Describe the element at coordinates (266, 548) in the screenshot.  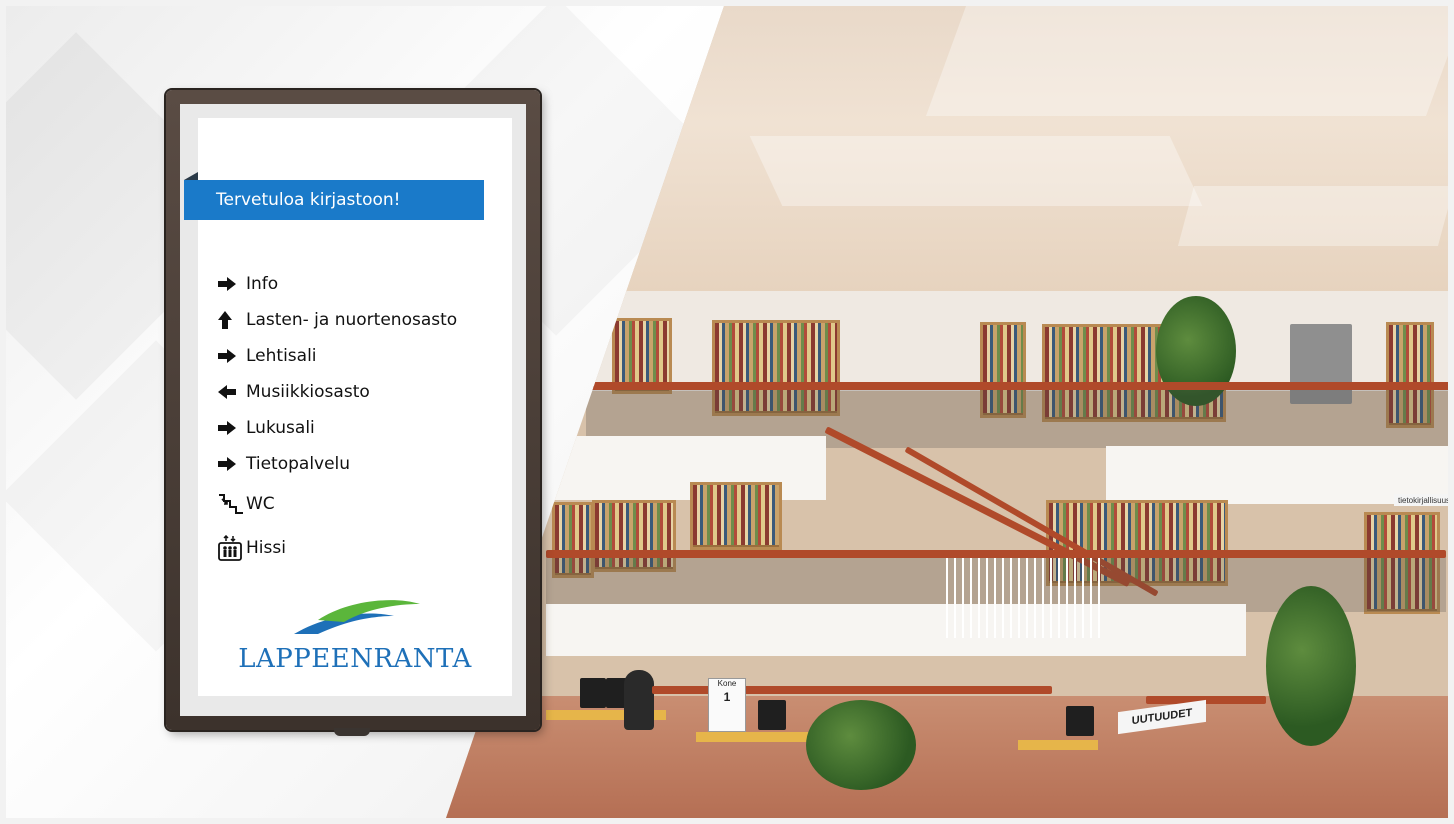
I see `direction-label: Hissi` at that location.